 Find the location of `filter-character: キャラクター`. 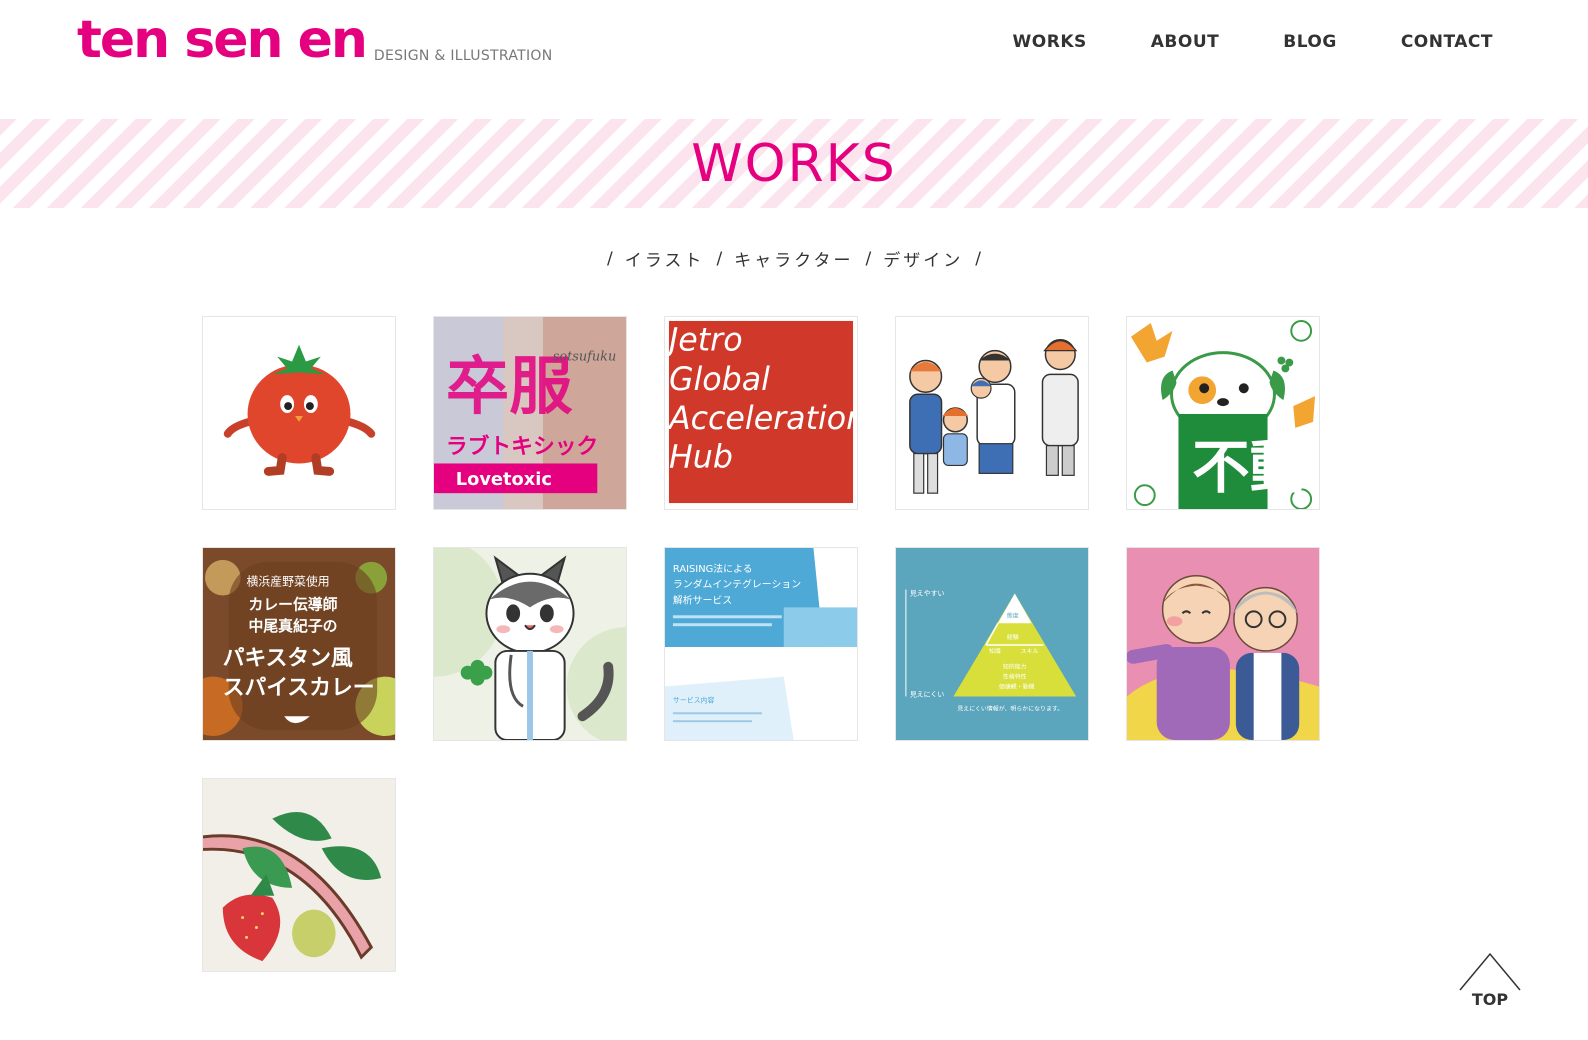

filter-character: キャラクター is located at coordinates (793, 258).